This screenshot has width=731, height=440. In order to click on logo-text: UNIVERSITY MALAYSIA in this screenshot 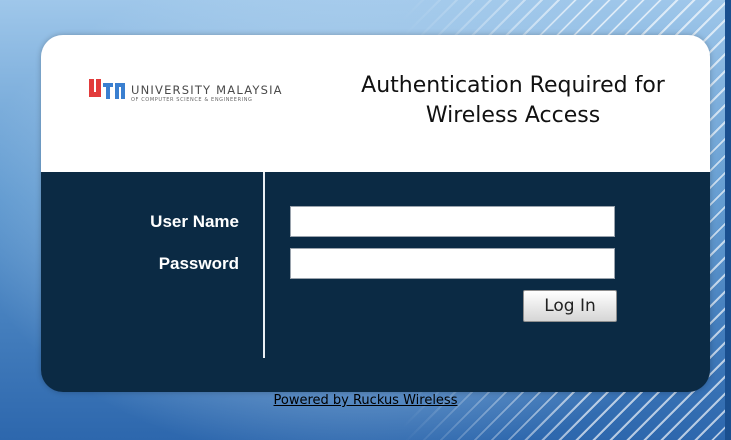, I will do `click(207, 90)`.